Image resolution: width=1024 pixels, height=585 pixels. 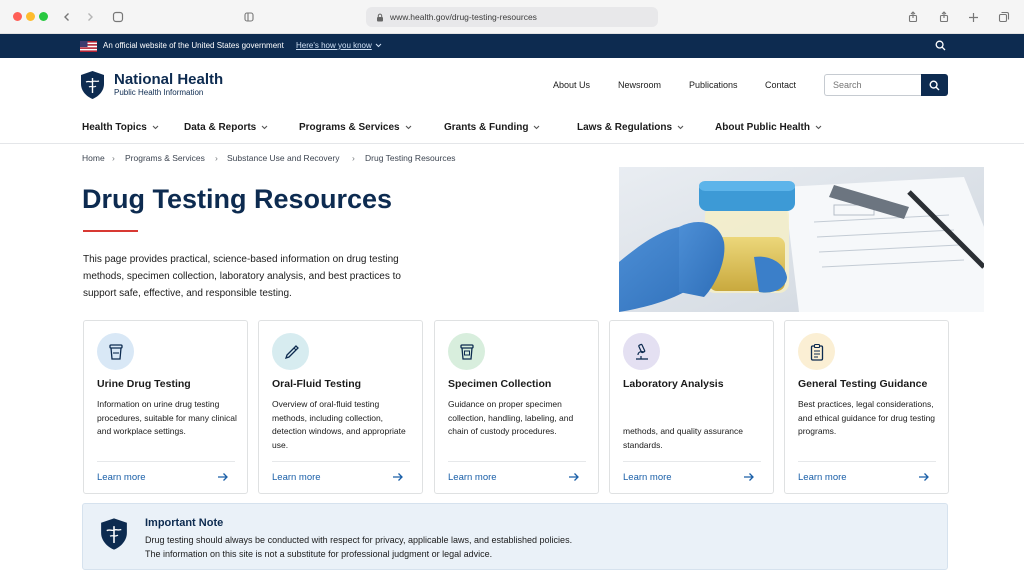 What do you see at coordinates (220, 127) in the screenshot?
I see `nav-label: Data & Reports` at bounding box center [220, 127].